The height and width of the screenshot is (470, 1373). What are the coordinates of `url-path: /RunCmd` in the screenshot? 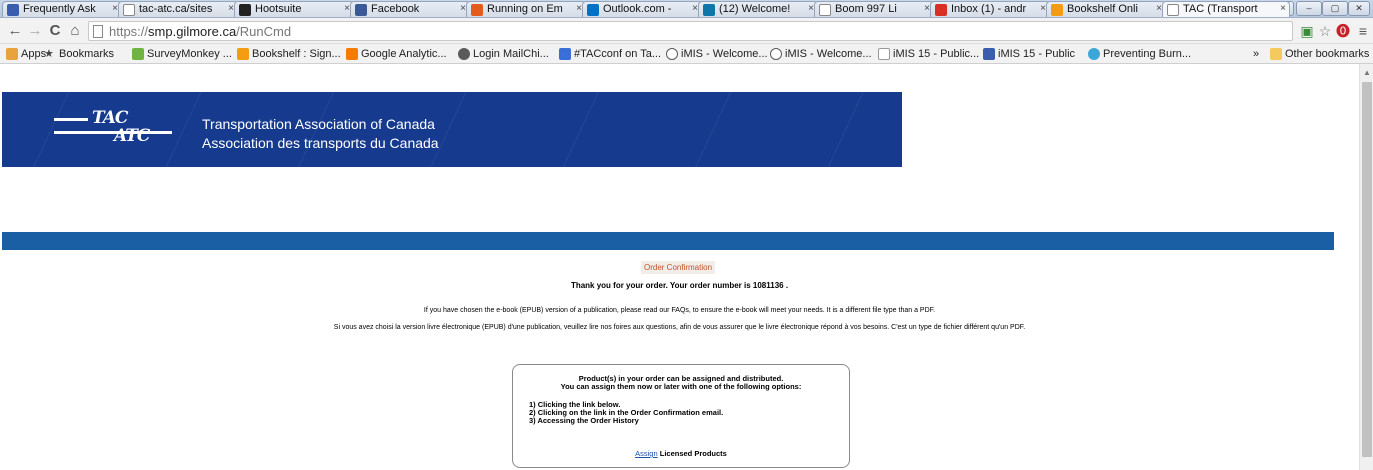 It's located at (264, 31).